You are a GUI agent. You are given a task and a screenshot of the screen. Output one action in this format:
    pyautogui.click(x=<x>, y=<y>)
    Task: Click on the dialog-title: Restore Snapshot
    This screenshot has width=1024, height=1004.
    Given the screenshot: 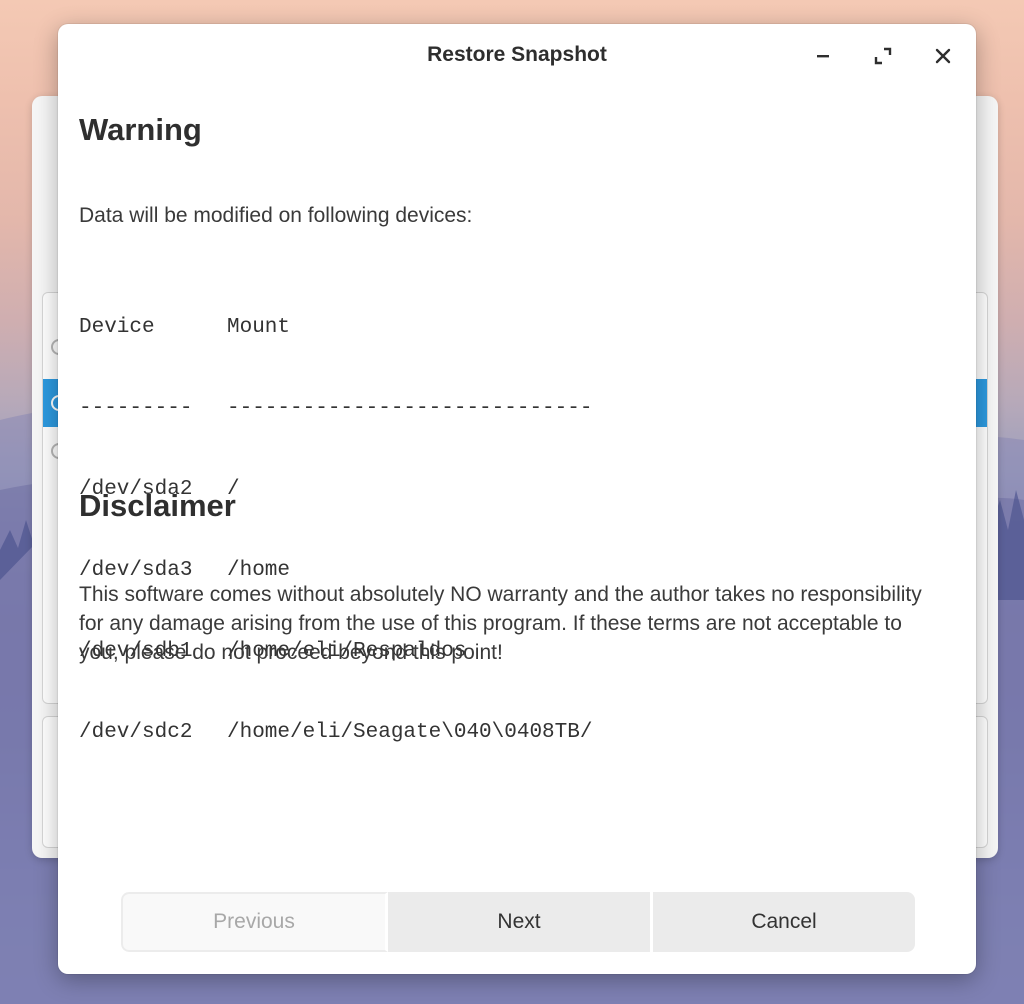 What is the action you would take?
    pyautogui.click(x=517, y=54)
    